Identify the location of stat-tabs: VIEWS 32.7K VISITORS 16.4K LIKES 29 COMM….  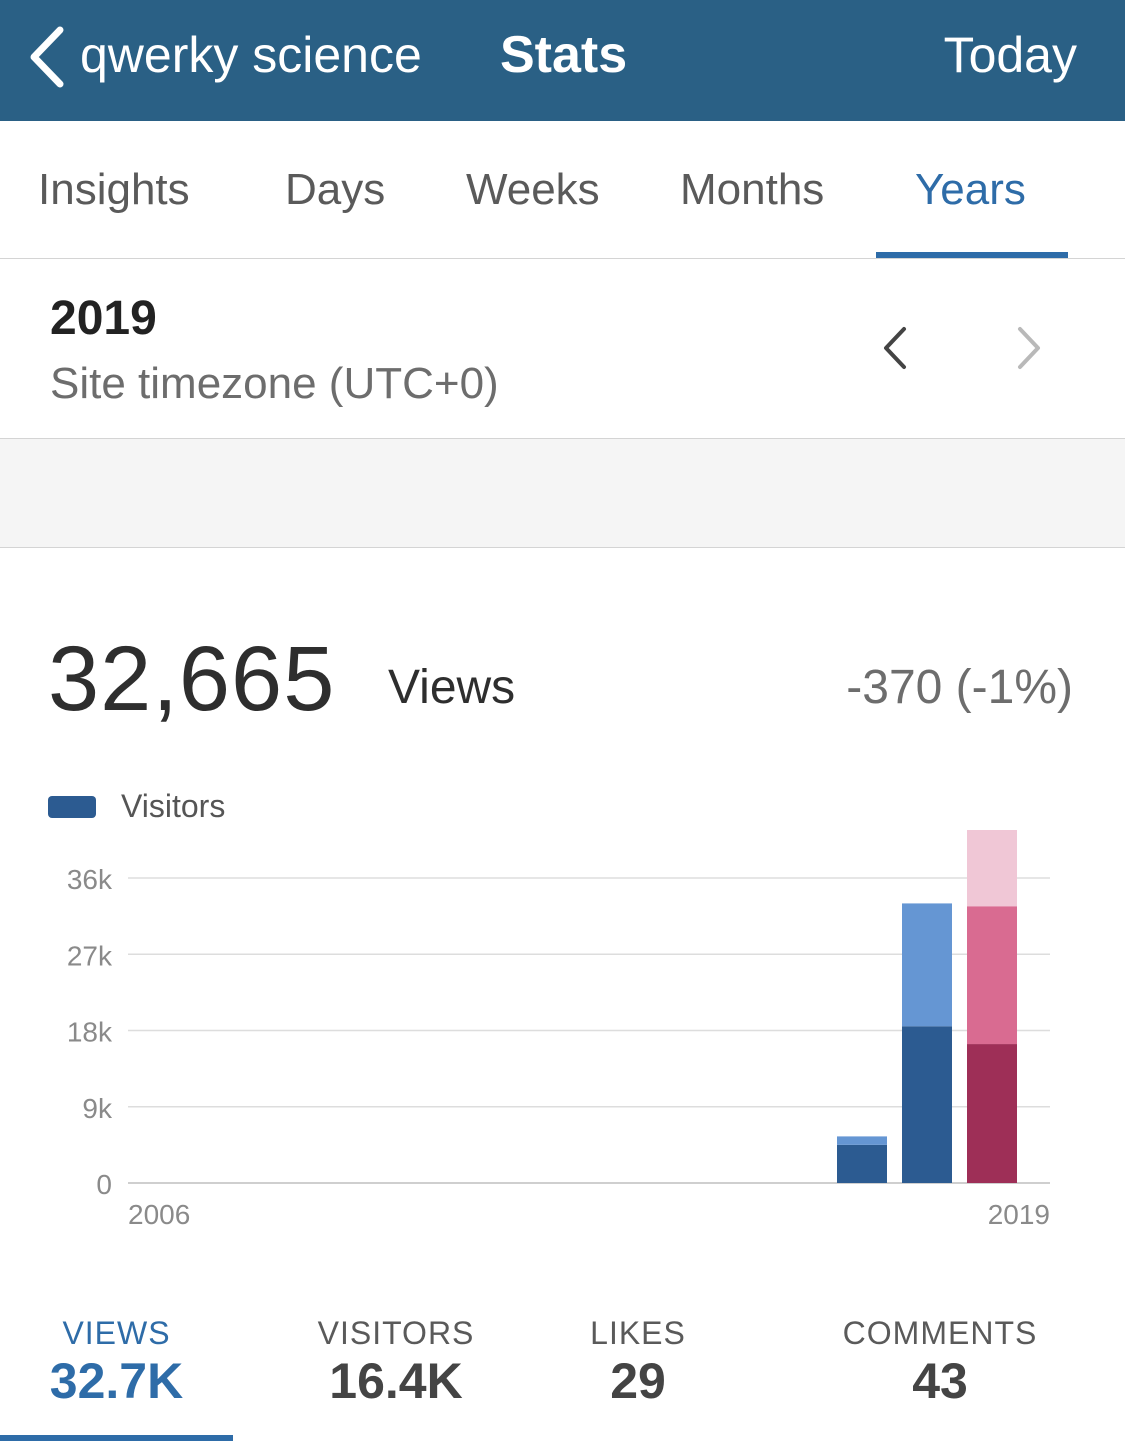
(562, 1368).